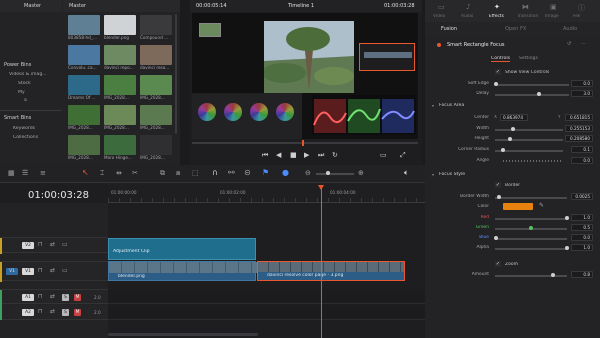  I want to click on tab-audio-icon: ♪, so click(468, 7).